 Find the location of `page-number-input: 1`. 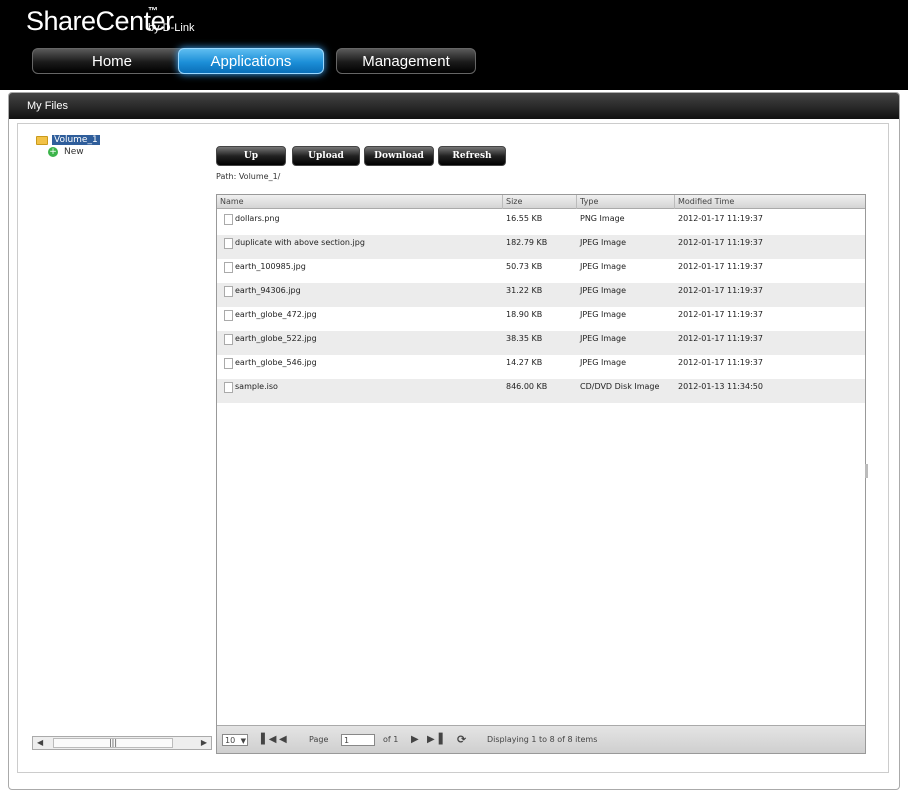

page-number-input: 1 is located at coordinates (358, 740).